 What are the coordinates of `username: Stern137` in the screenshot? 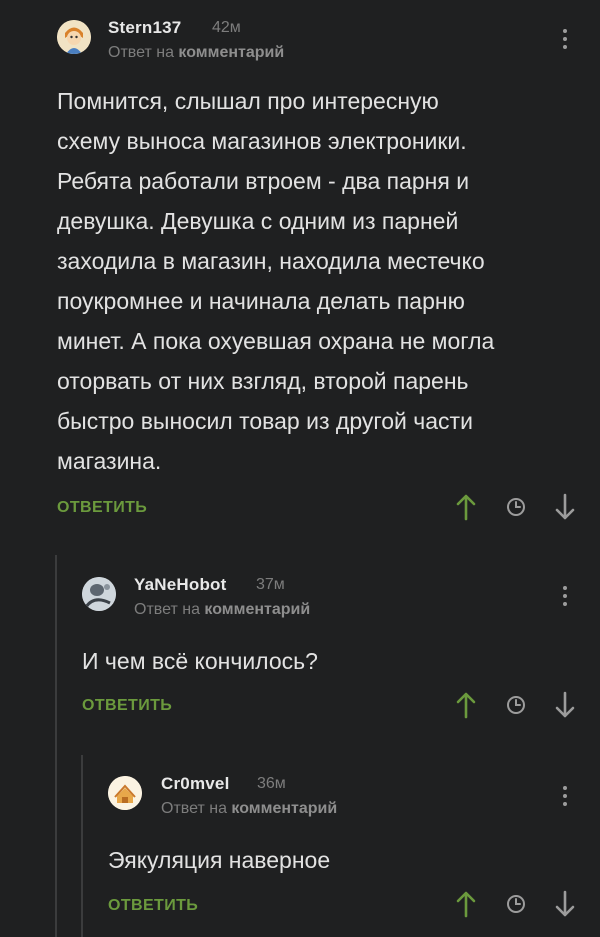 It's located at (144, 28).